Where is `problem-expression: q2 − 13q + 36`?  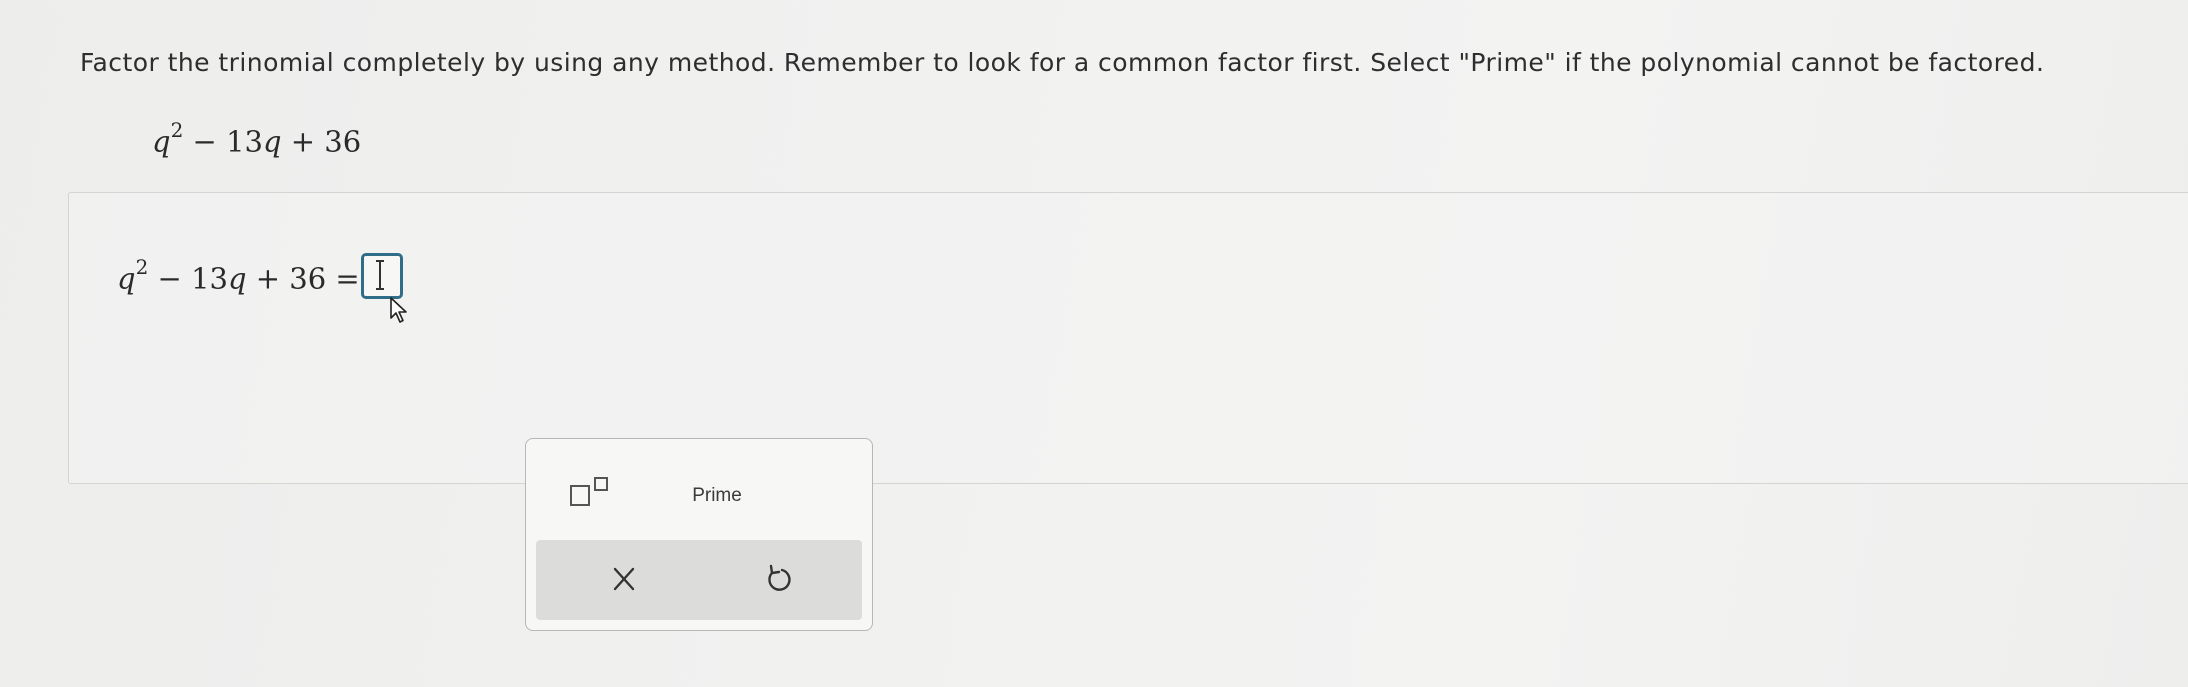
problem-expression: q2 − 13q + 36 is located at coordinates (257, 138).